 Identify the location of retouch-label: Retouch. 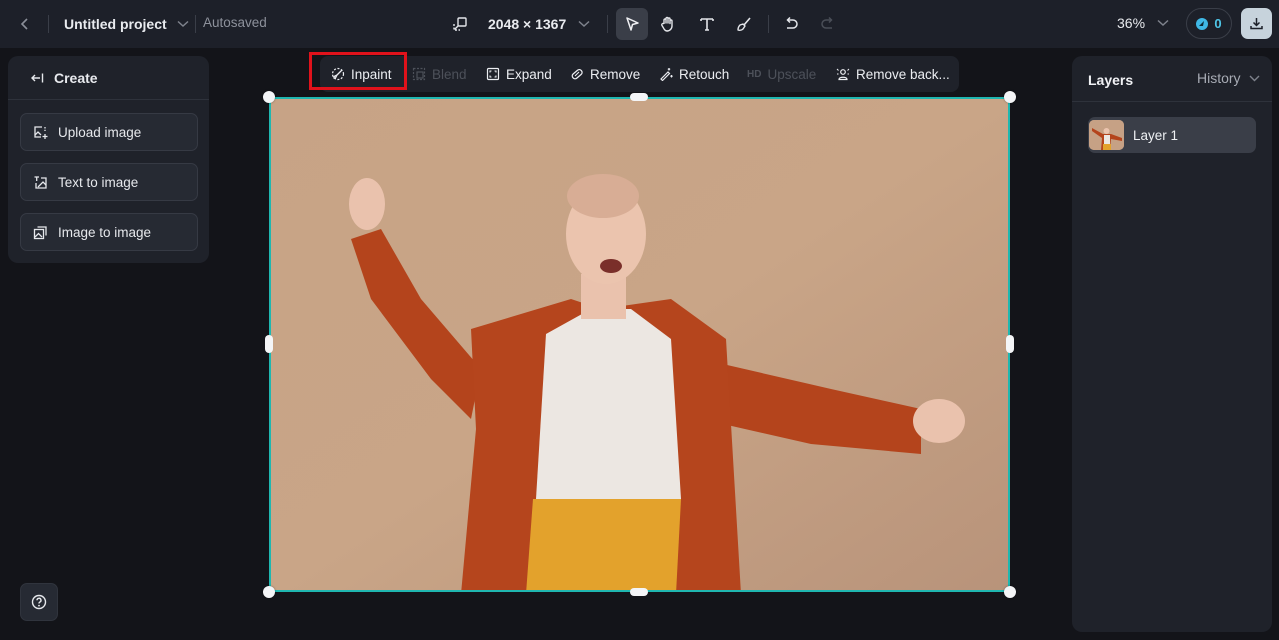
(704, 74).